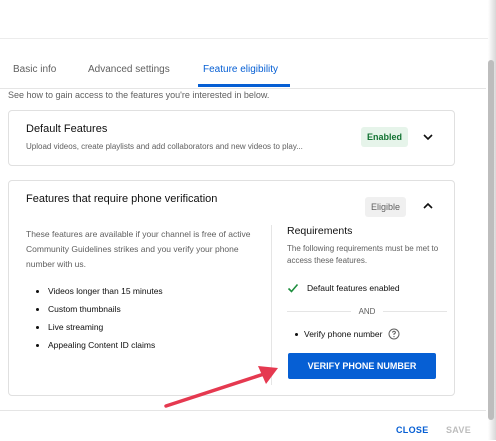 The width and height of the screenshot is (496, 441). I want to click on and-separator: AND, so click(367, 311).